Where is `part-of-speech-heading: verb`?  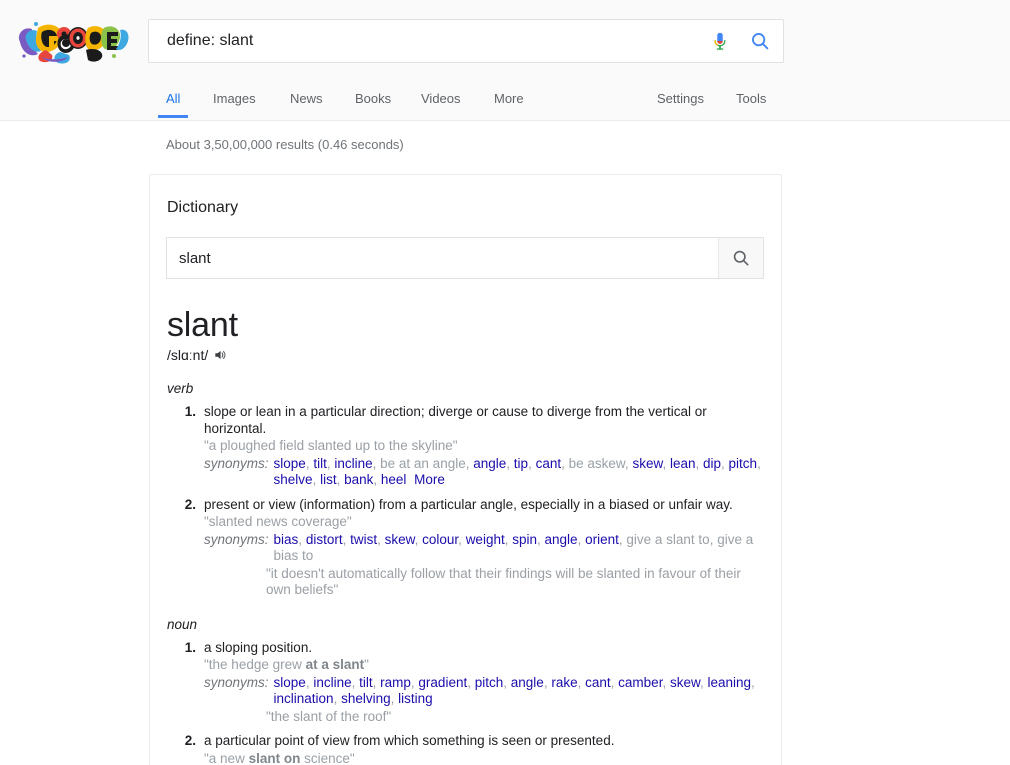
part-of-speech-heading: verb is located at coordinates (180, 388).